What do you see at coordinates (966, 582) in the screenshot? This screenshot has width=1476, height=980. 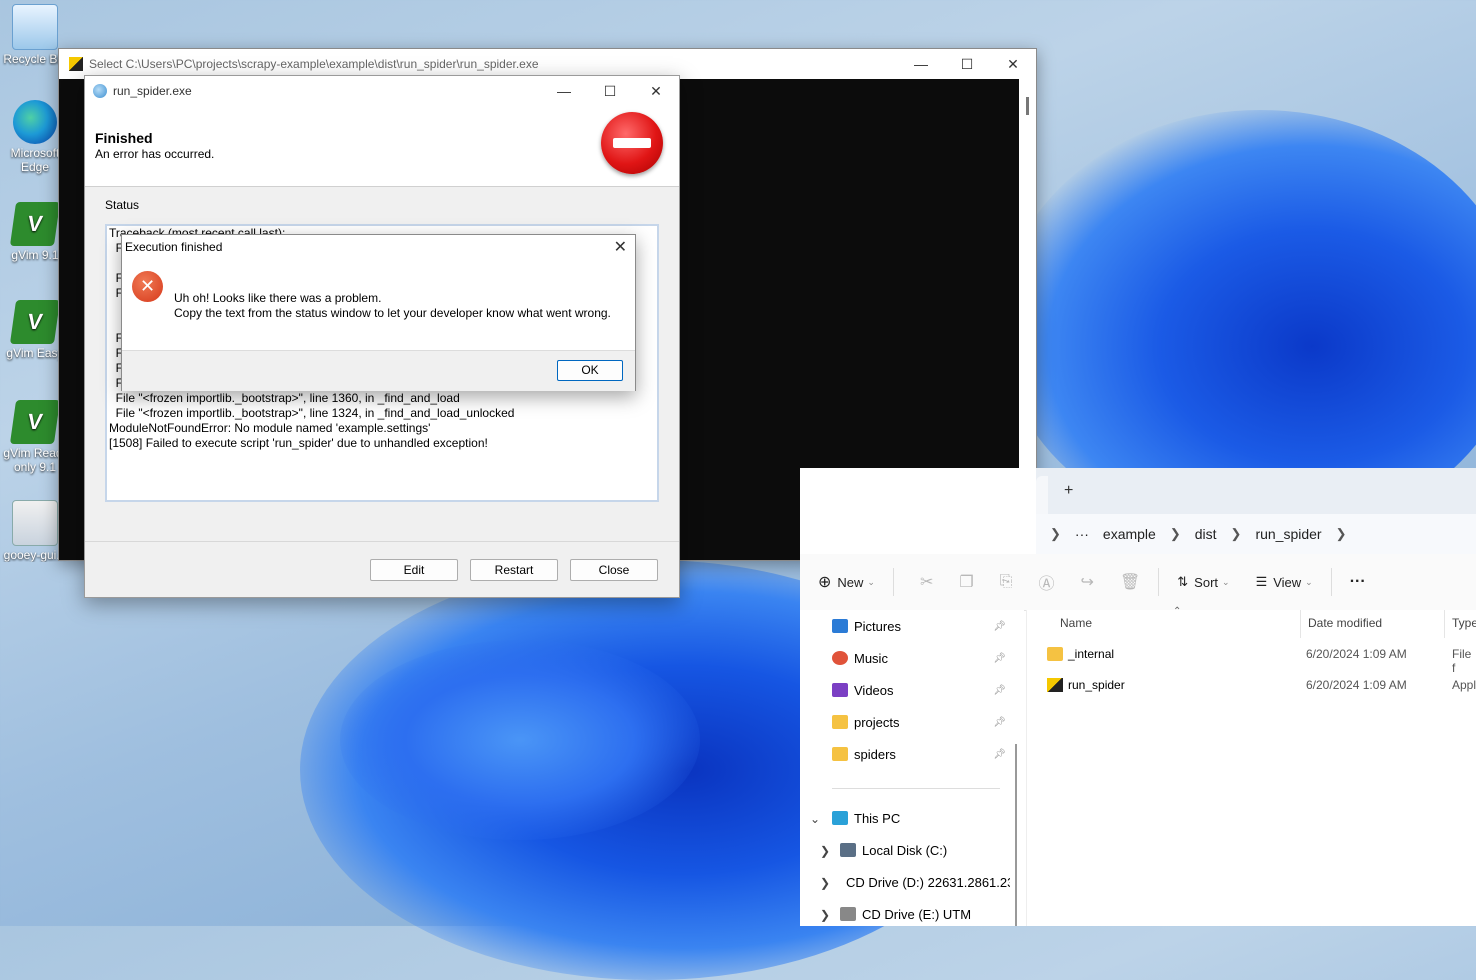 I see `copy-button: ❐` at bounding box center [966, 582].